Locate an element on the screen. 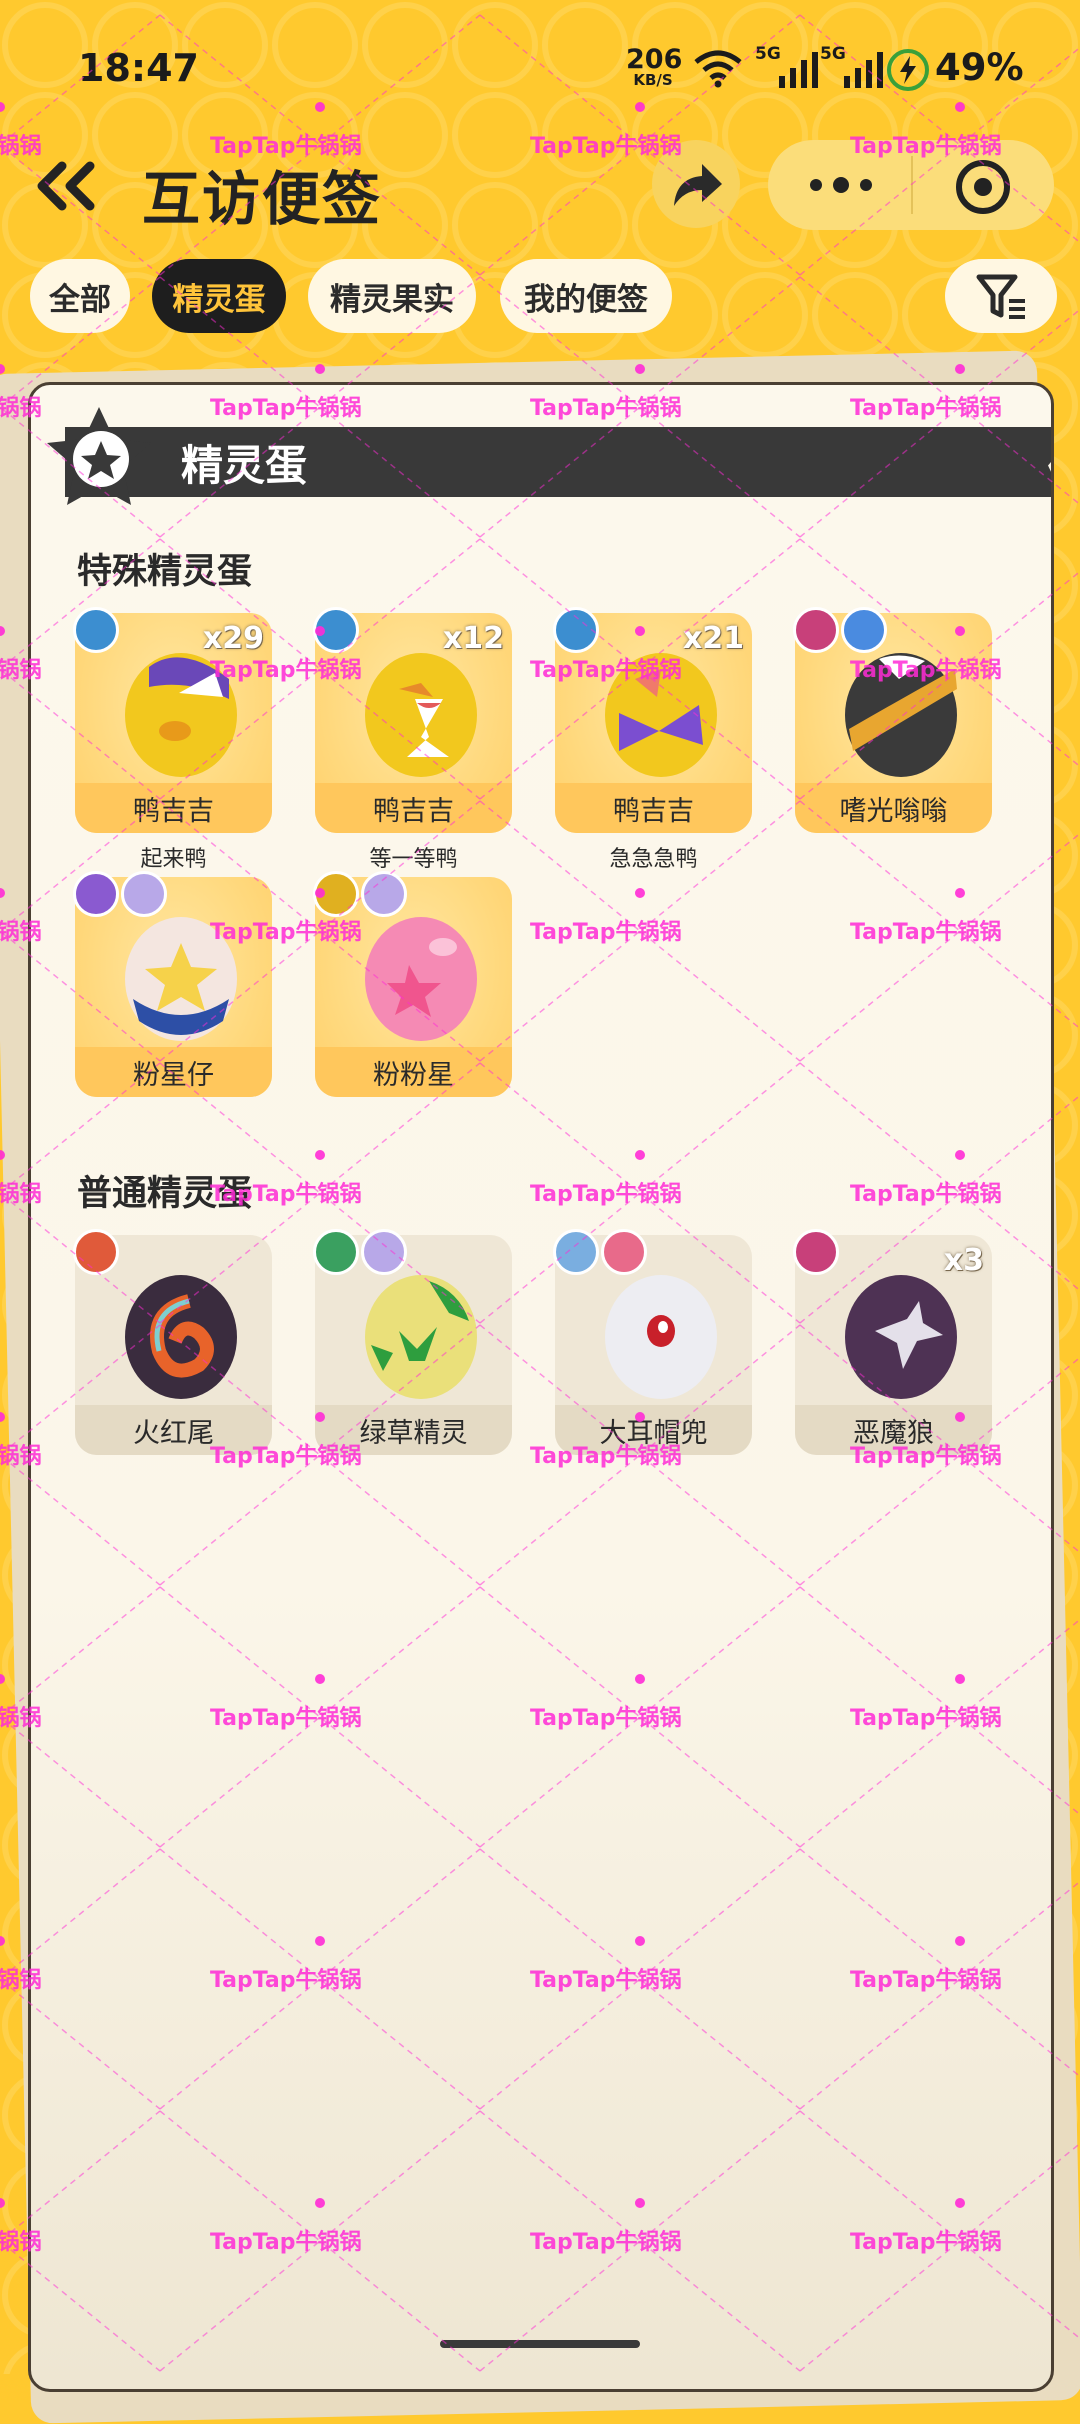 Image resolution: width=1080 pixels, height=2424 pixels. egg-name: 粉星仔 is located at coordinates (173, 1072).